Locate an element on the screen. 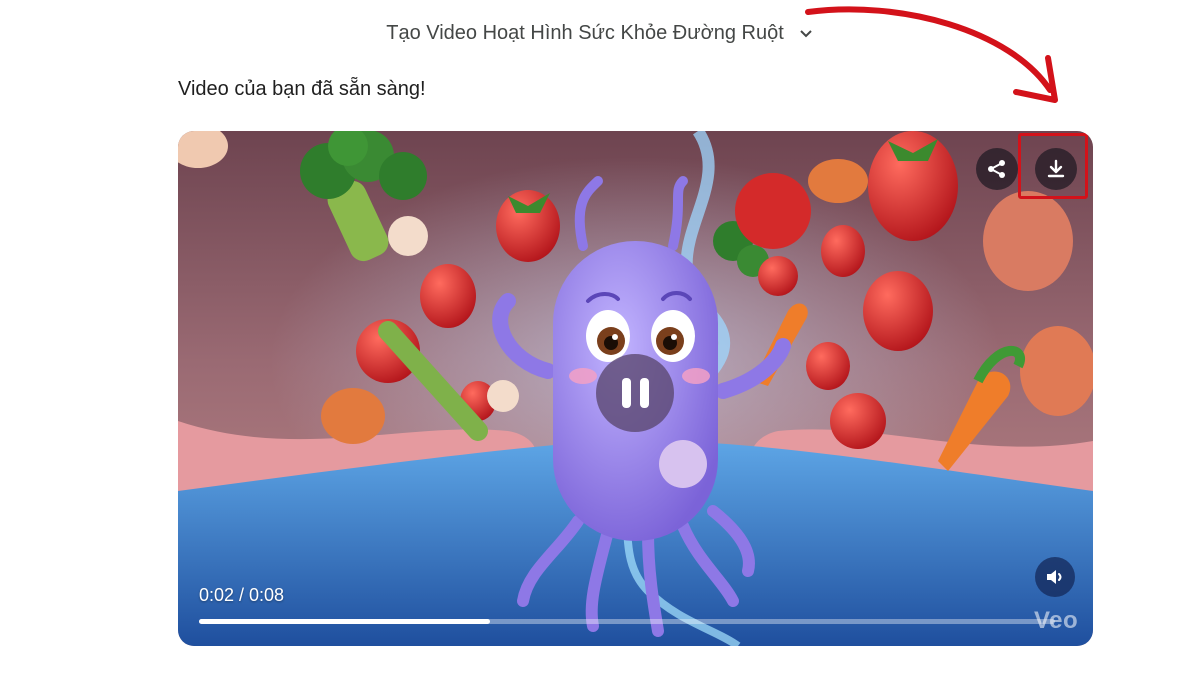 The width and height of the screenshot is (1200, 675). volume-button is located at coordinates (1055, 577).